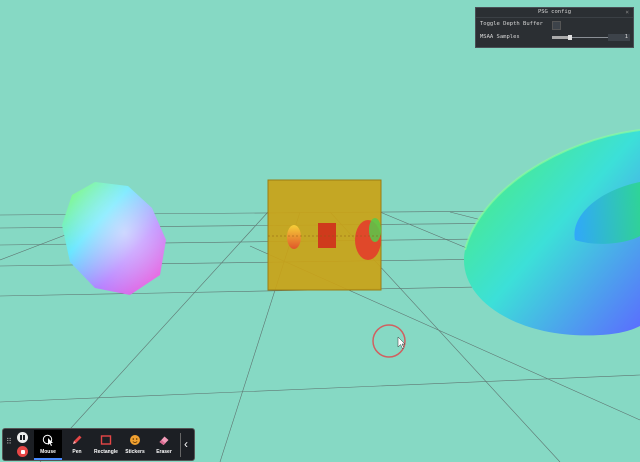 This screenshot has width=640, height=462. Describe the element at coordinates (22, 451) in the screenshot. I see `stop-recording-button` at that location.